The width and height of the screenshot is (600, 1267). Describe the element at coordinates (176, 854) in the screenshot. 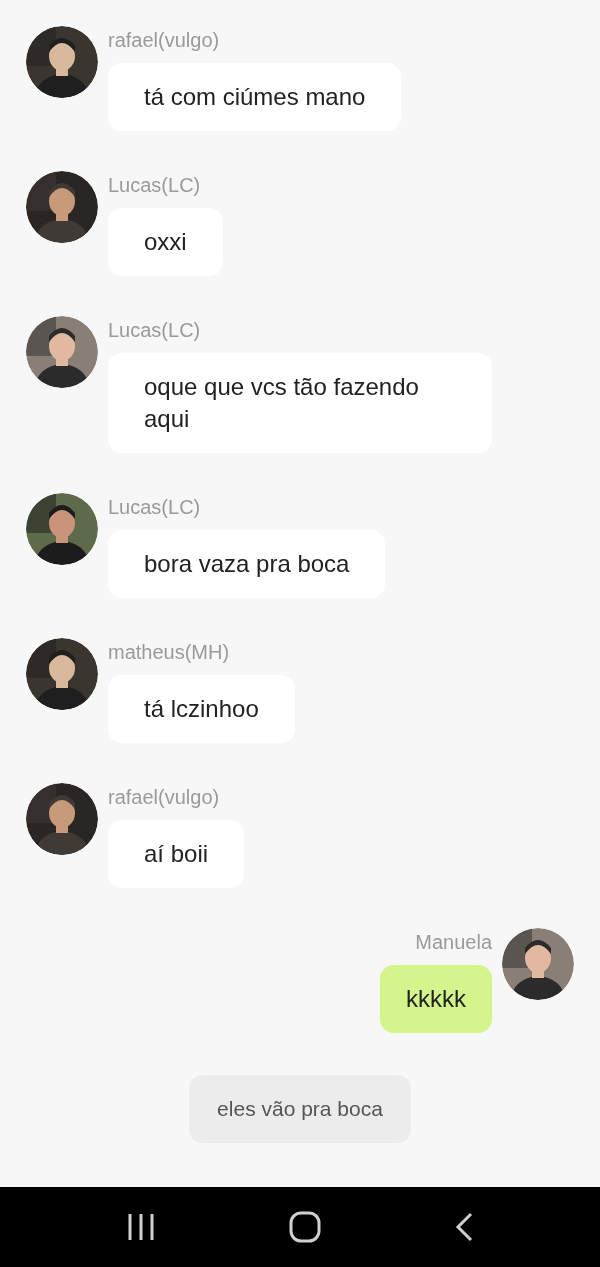

I see `message-bubble: aí boii` at that location.